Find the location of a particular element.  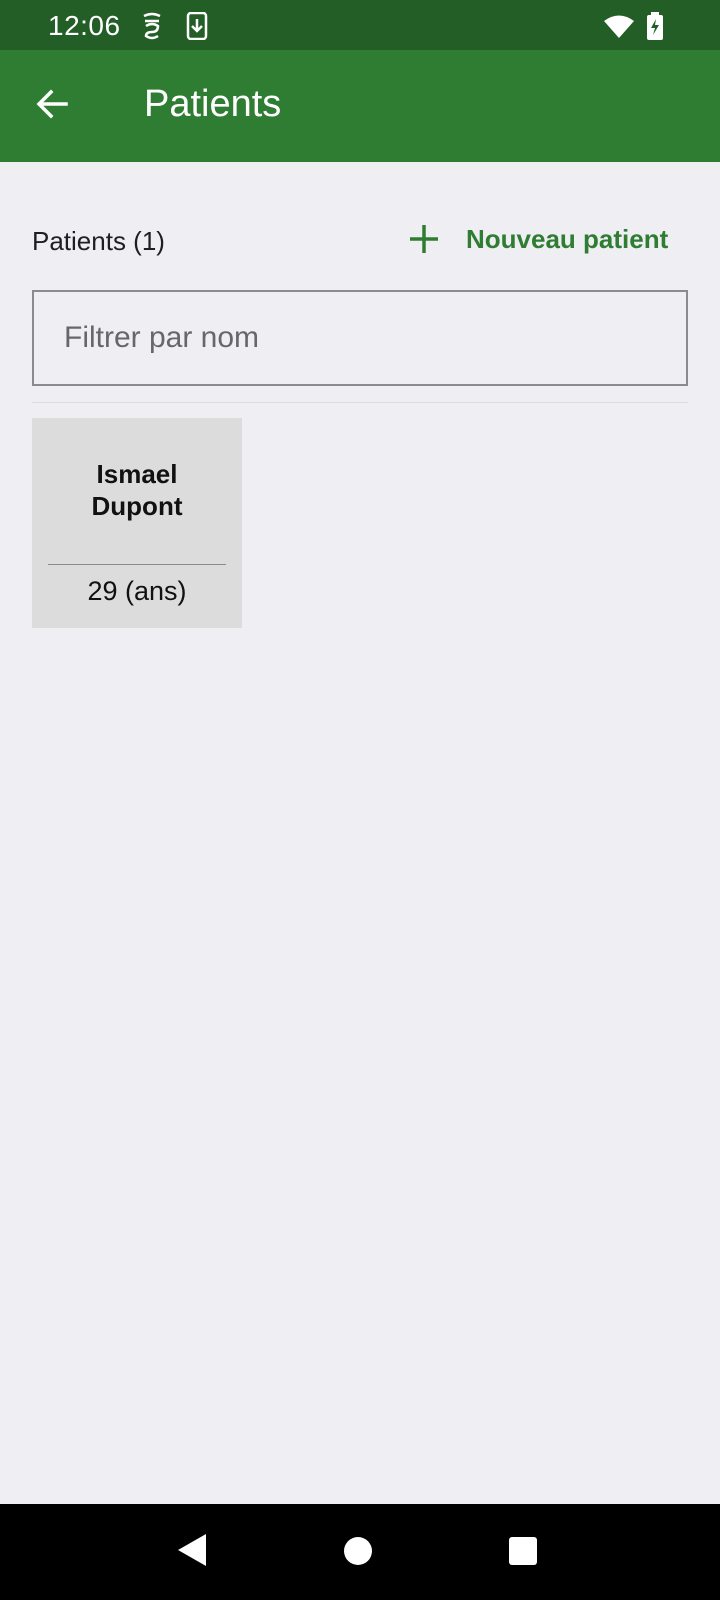

back-button is located at coordinates (52, 106).